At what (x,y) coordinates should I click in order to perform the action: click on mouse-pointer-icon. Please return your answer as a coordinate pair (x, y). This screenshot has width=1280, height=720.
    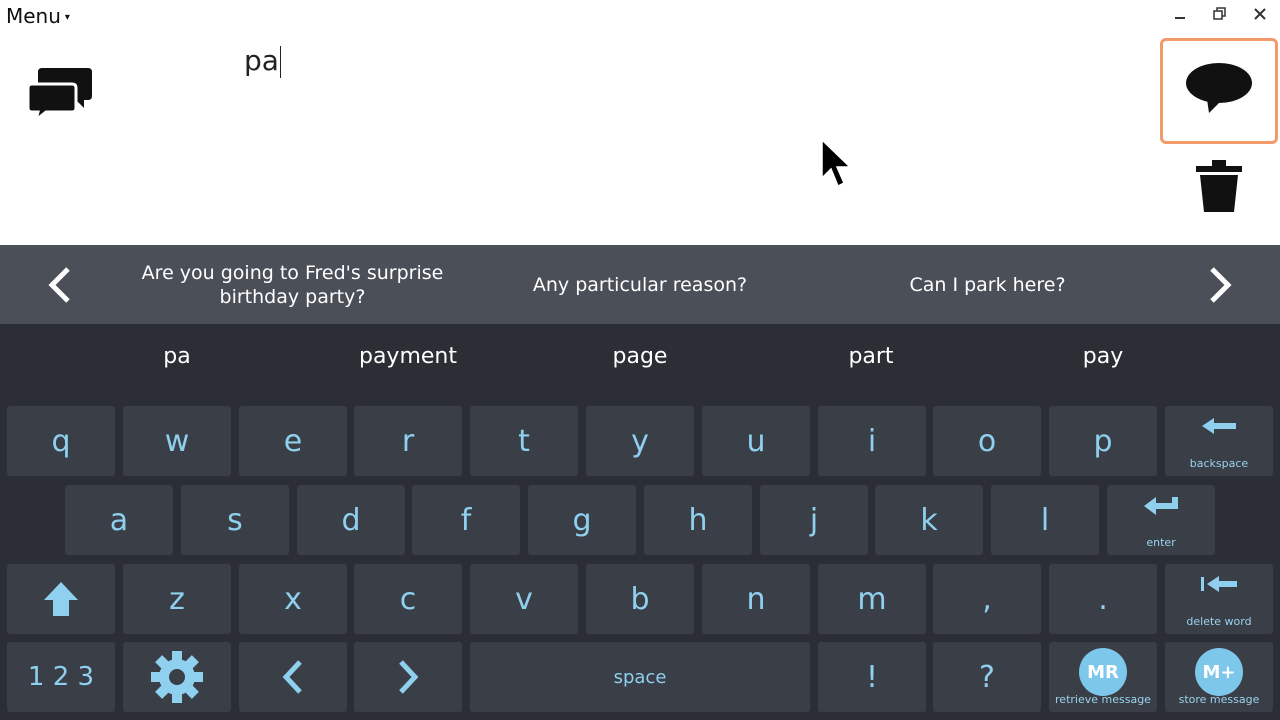
    Looking at the image, I should click on (837, 166).